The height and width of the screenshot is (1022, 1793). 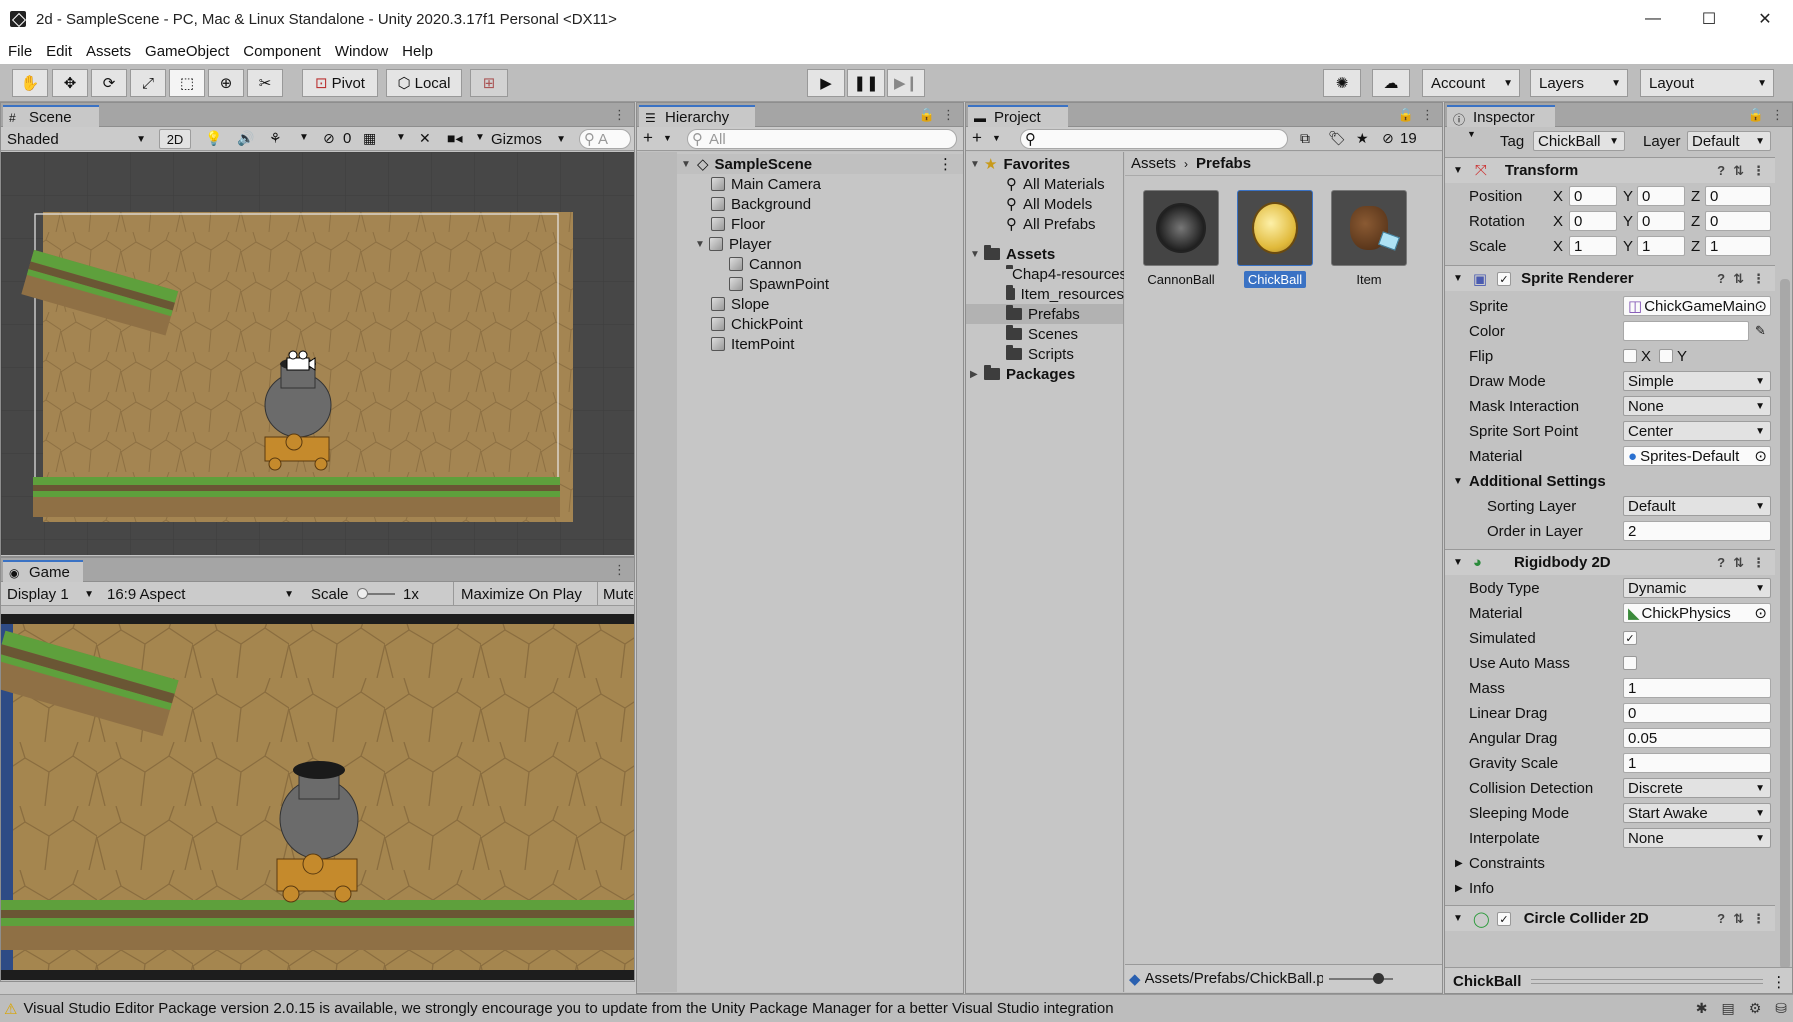 I want to click on position-y-field: 0, so click(x=1661, y=196).